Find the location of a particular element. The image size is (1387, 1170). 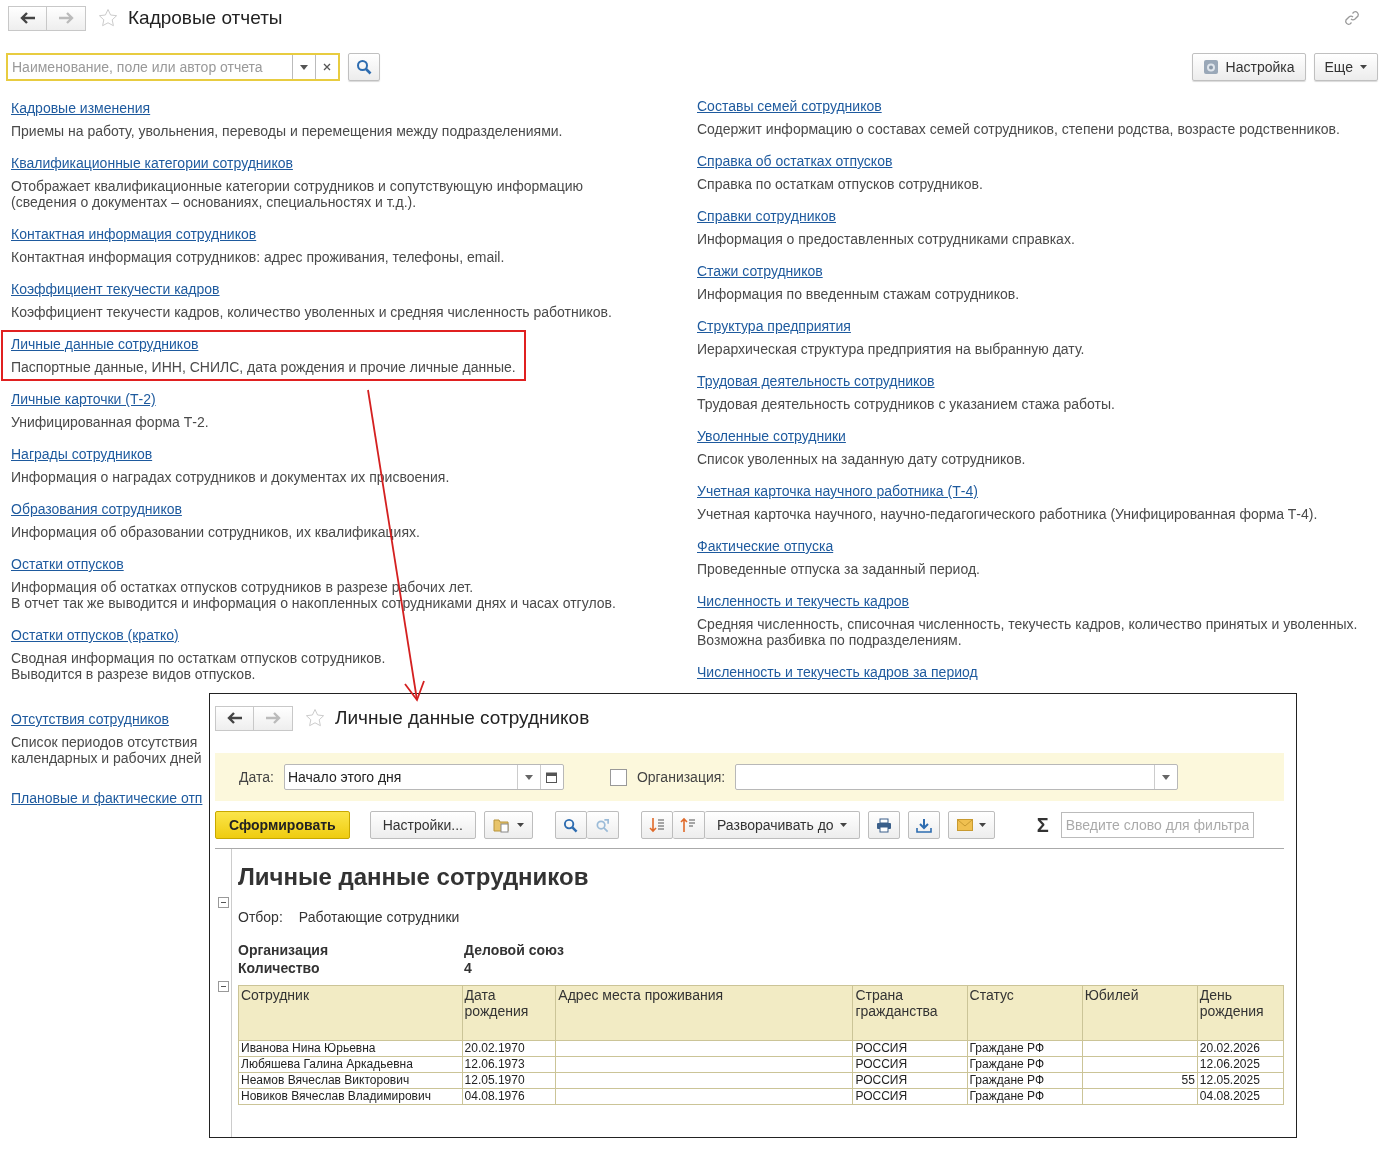

search-field: Наименование, поле или автор отчета is located at coordinates (173, 67).